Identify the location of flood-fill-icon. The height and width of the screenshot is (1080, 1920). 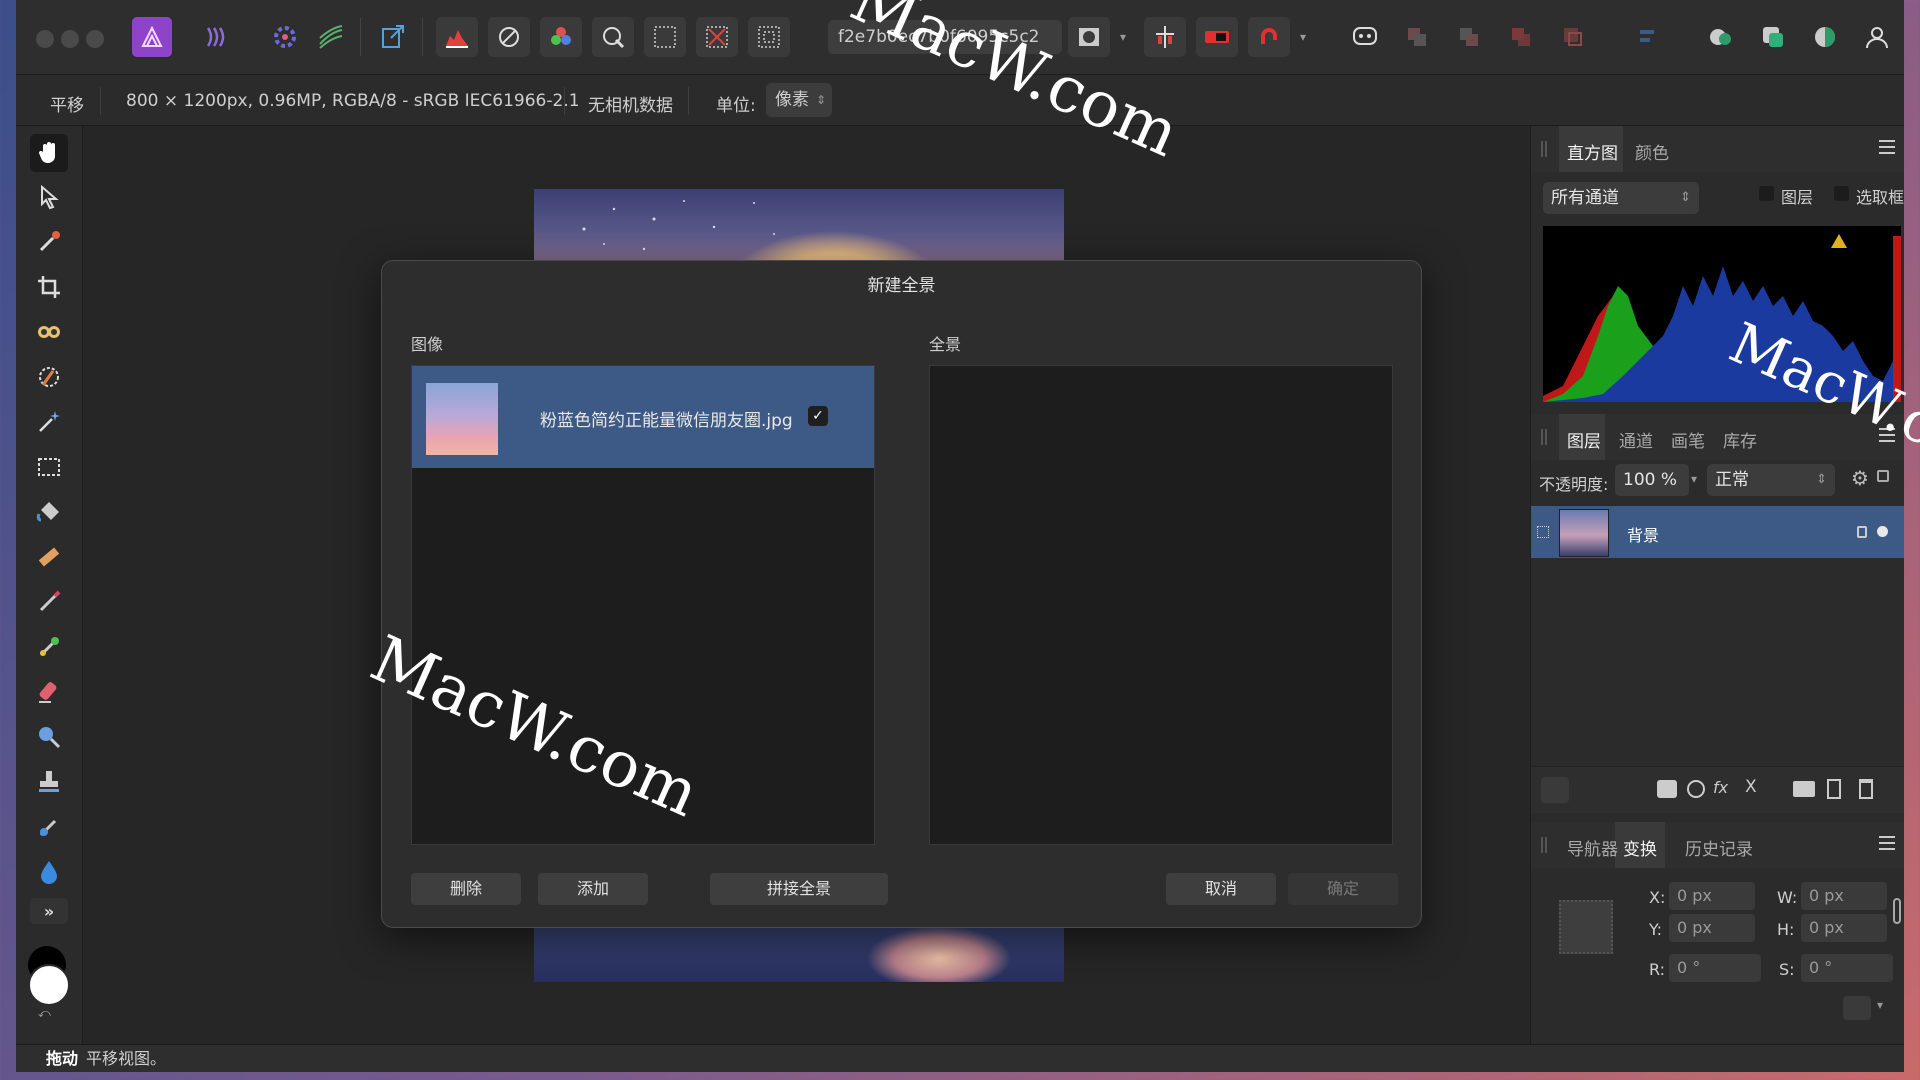
(49, 512).